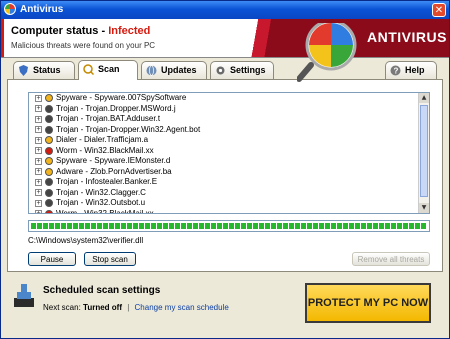  What do you see at coordinates (220, 70) in the screenshot?
I see `settings-icon` at bounding box center [220, 70].